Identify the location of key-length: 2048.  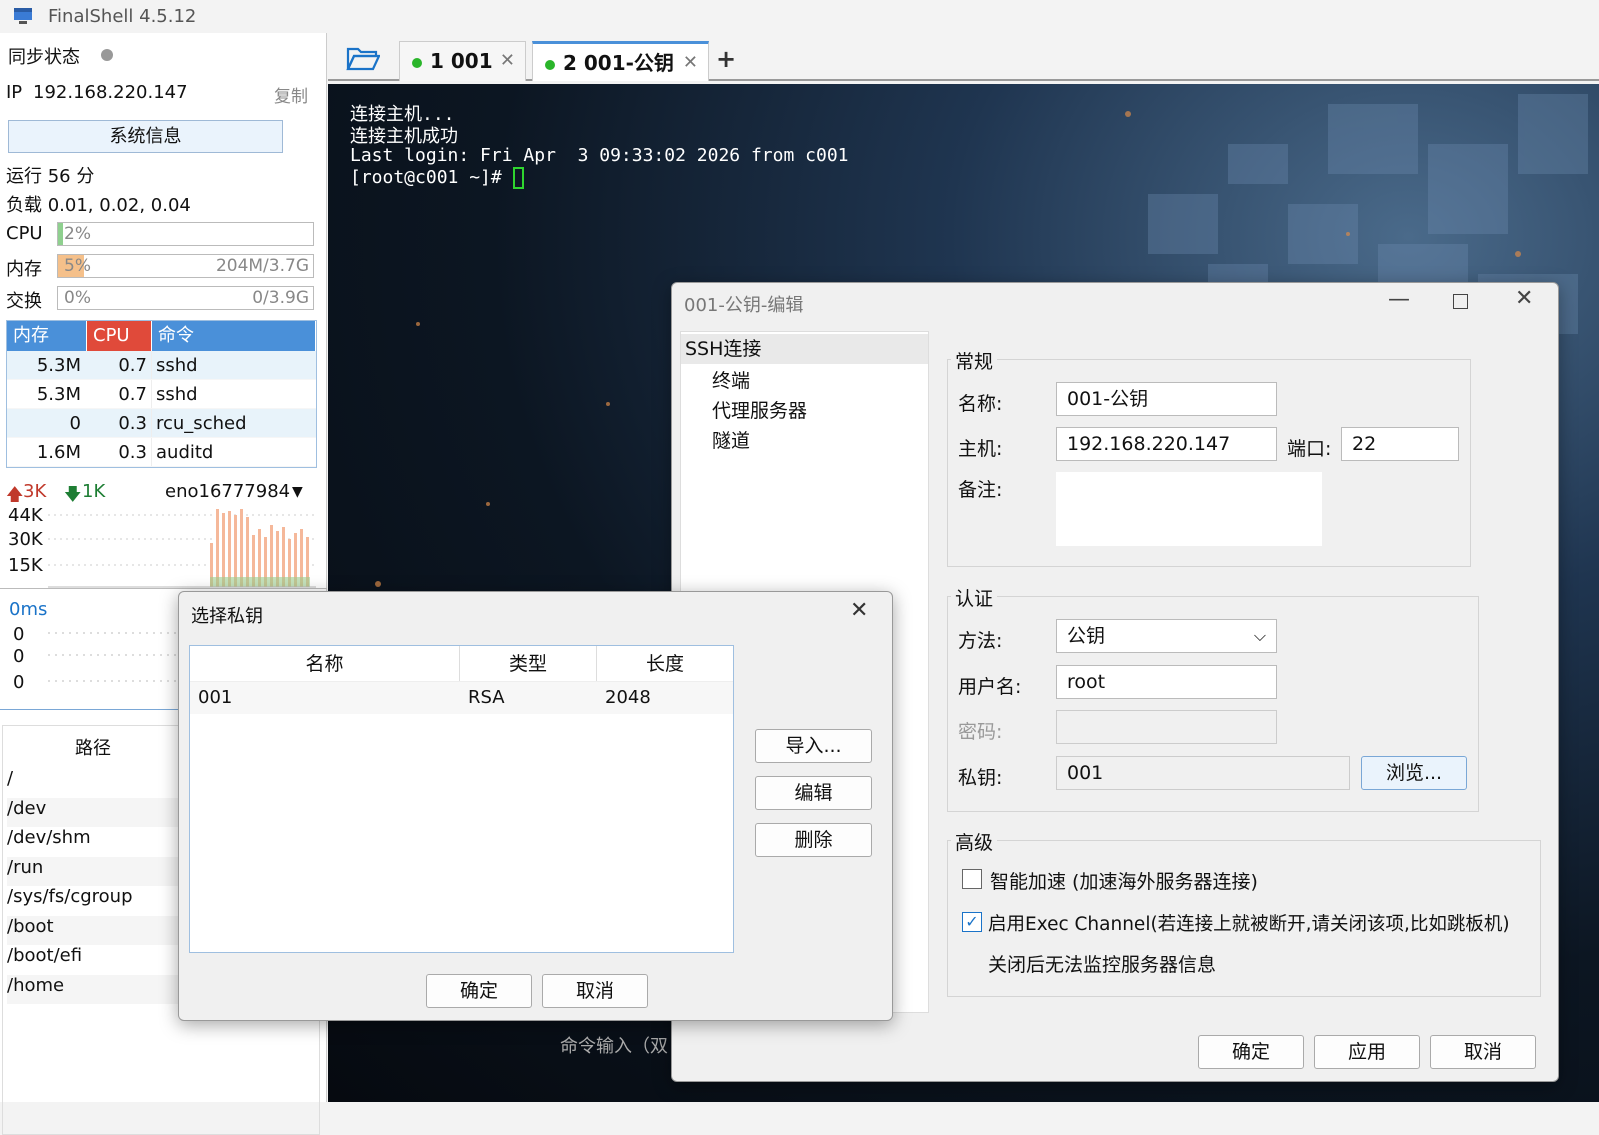
(628, 697).